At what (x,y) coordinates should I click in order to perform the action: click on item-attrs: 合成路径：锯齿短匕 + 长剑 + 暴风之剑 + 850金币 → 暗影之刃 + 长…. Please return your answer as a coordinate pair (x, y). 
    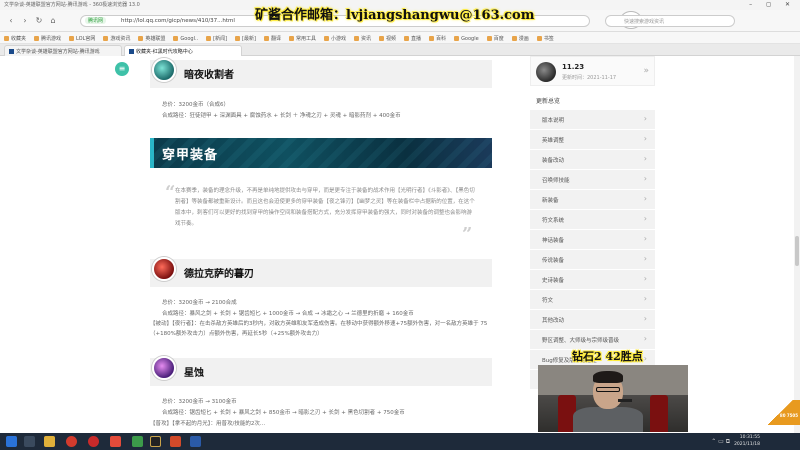
    Looking at the image, I should click on (283, 413).